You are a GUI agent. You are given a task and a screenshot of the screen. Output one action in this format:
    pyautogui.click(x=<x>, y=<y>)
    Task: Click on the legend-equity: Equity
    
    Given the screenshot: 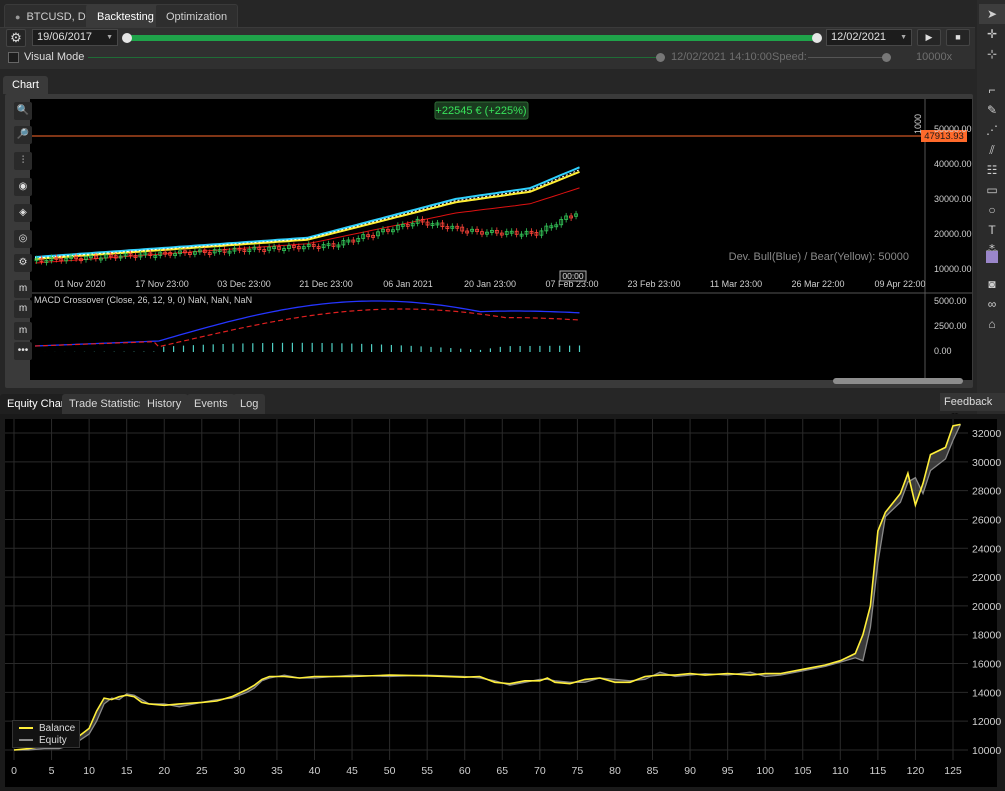 What is the action you would take?
    pyautogui.click(x=43, y=741)
    